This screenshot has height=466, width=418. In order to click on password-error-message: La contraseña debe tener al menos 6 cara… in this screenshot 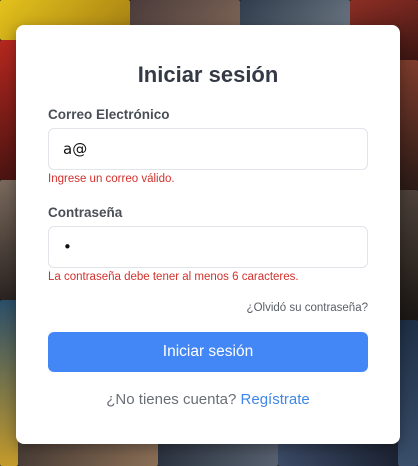, I will do `click(173, 277)`.